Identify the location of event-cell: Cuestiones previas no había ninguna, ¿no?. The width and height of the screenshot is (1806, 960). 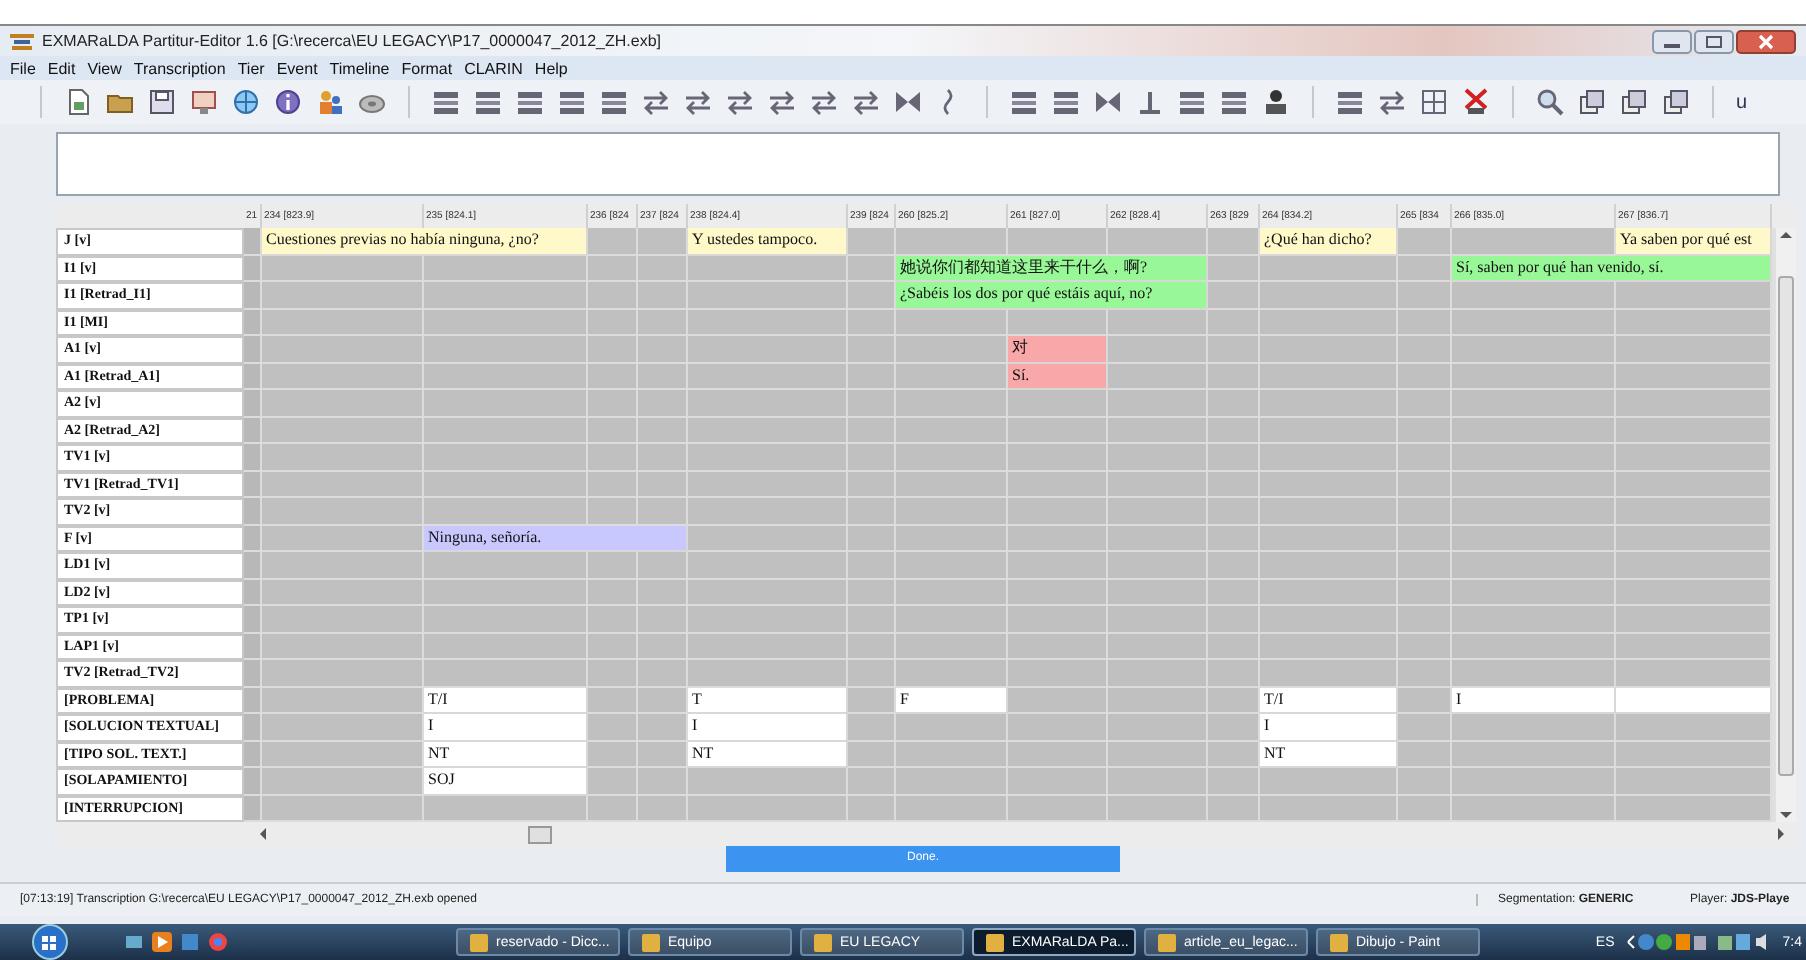
(425, 241).